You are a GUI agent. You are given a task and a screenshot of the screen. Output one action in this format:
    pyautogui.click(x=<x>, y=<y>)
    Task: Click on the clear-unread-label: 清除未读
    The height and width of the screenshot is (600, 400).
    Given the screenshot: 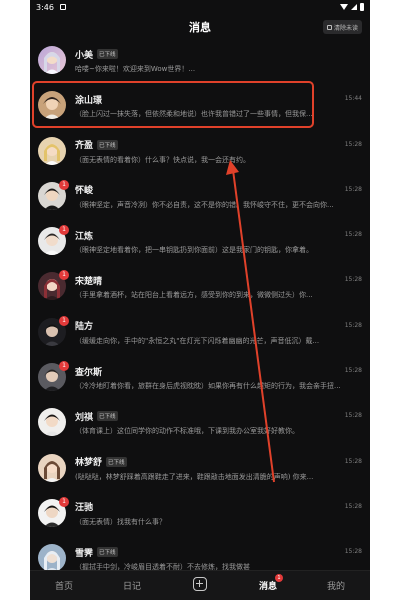 What is the action you would take?
    pyautogui.click(x=345, y=28)
    